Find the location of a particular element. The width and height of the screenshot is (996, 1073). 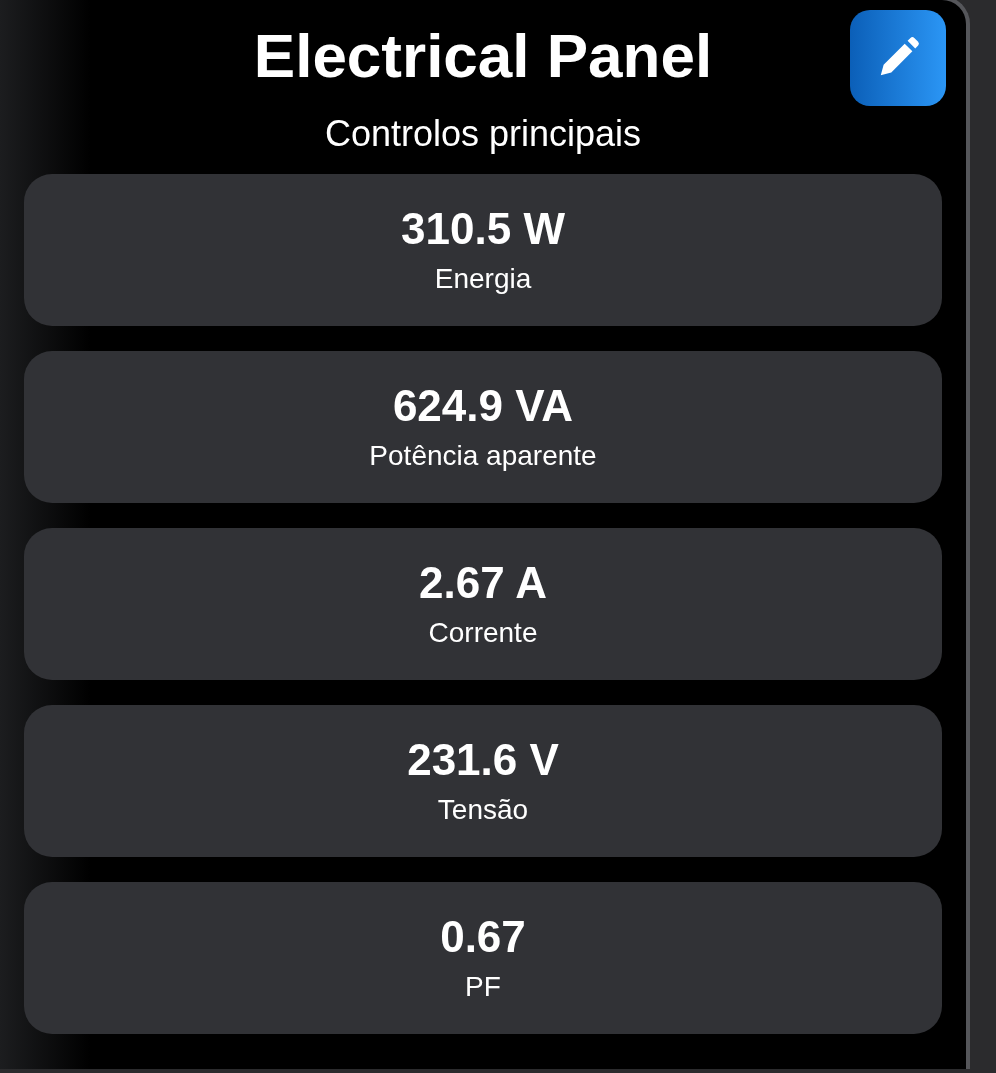

panel-subtitle: Controlos principais is located at coordinates (483, 134).